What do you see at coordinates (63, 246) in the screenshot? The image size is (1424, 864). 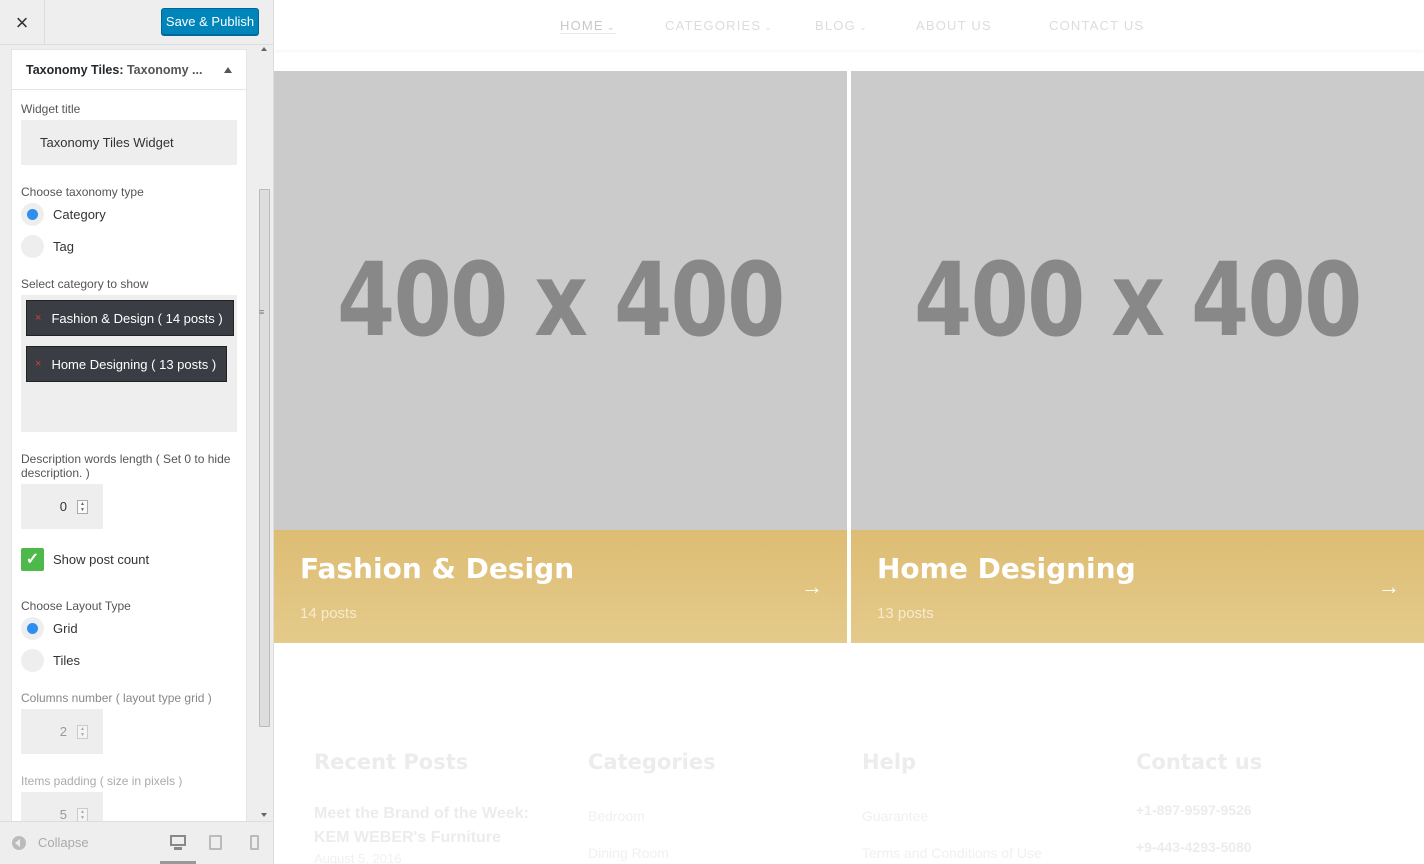 I see `radio-tag-label: Tag` at bounding box center [63, 246].